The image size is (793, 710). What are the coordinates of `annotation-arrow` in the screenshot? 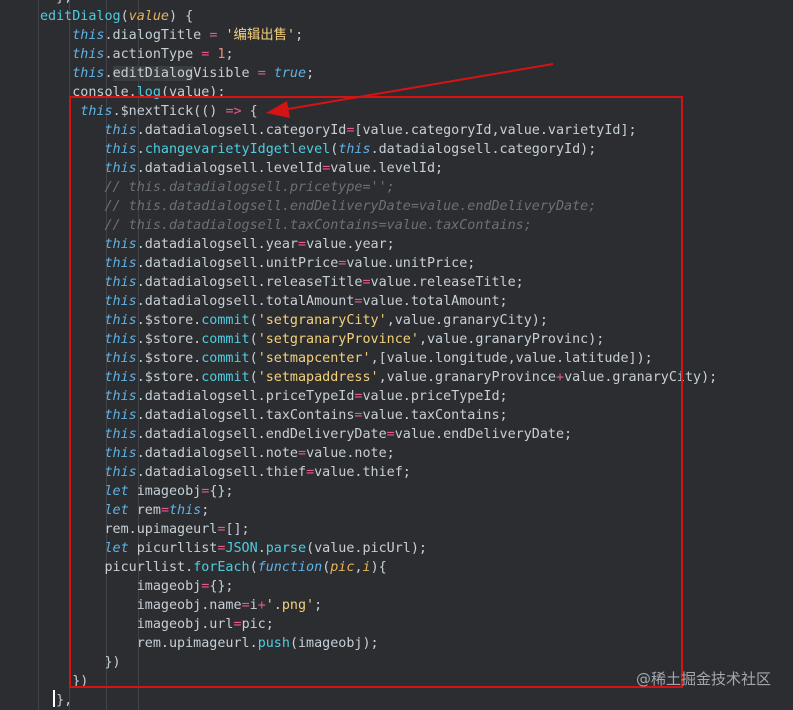 It's located at (410, 90).